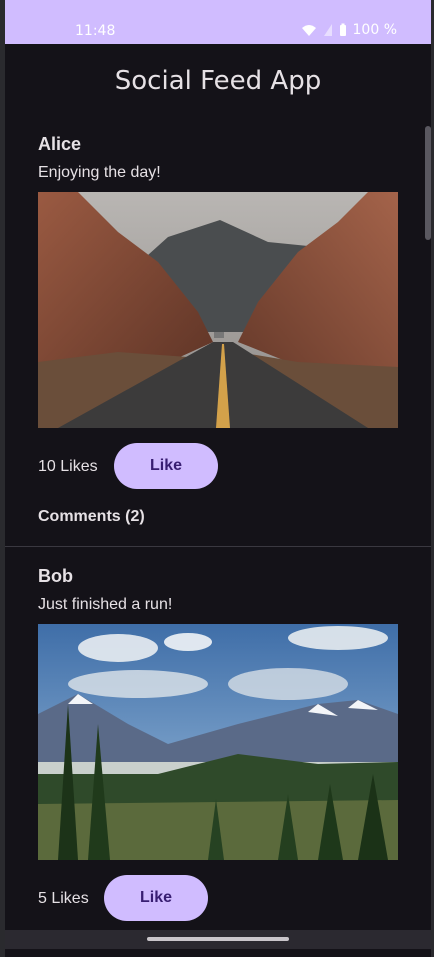  I want to click on signal-icon, so click(328, 30).